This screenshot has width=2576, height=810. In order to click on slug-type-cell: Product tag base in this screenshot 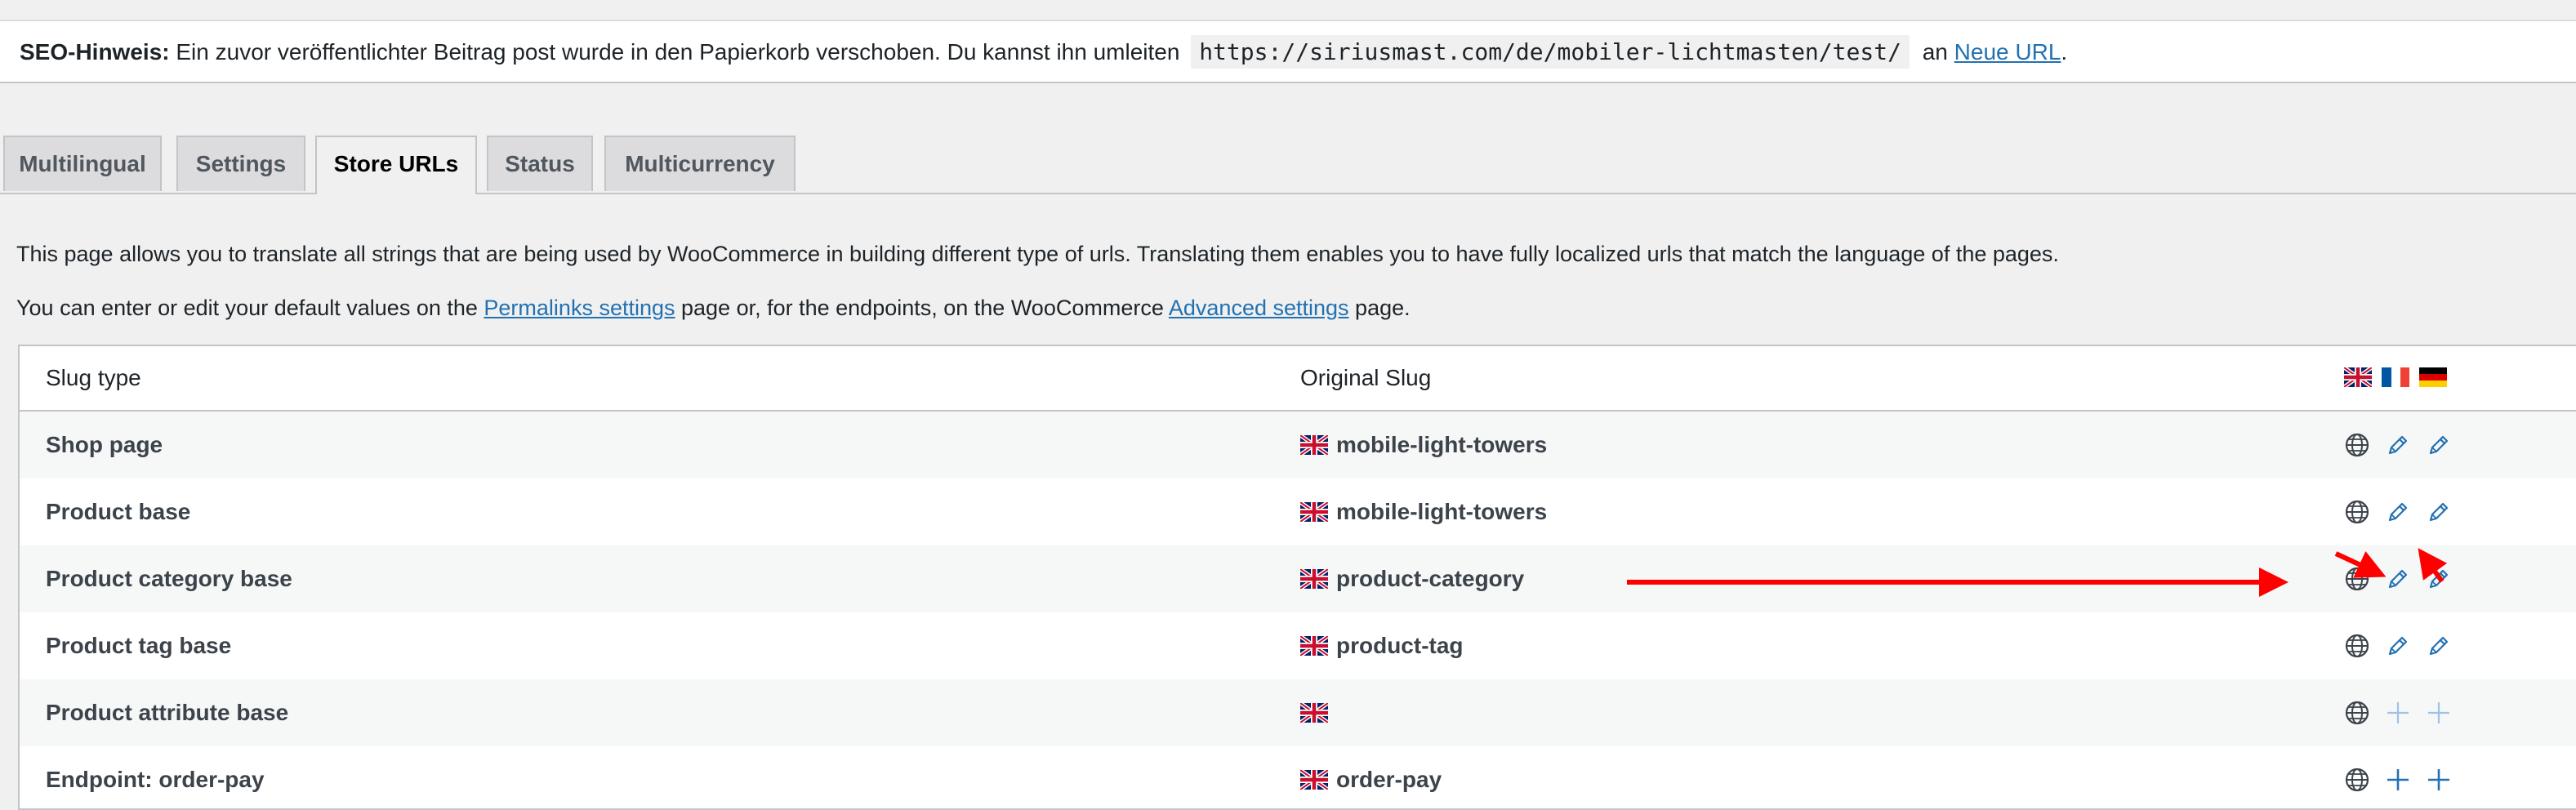, I will do `click(139, 646)`.